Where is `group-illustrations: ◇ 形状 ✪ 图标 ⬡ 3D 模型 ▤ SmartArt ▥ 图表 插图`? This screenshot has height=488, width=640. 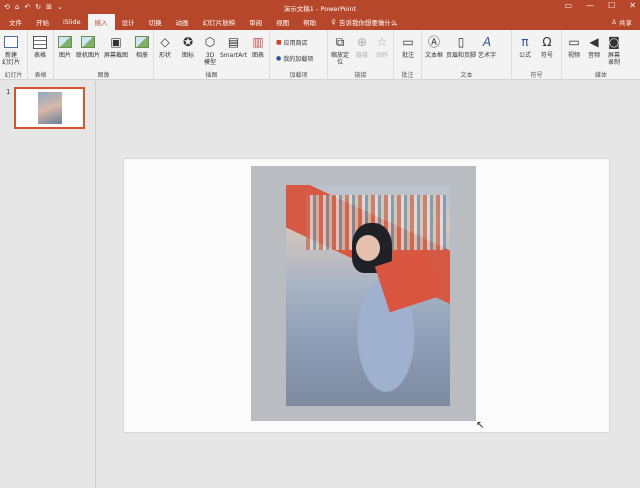 group-illustrations: ◇ 形状 ✪ 图标 ⬡ 3D 模型 ▤ SmartArt ▥ 图表 插图 is located at coordinates (212, 55).